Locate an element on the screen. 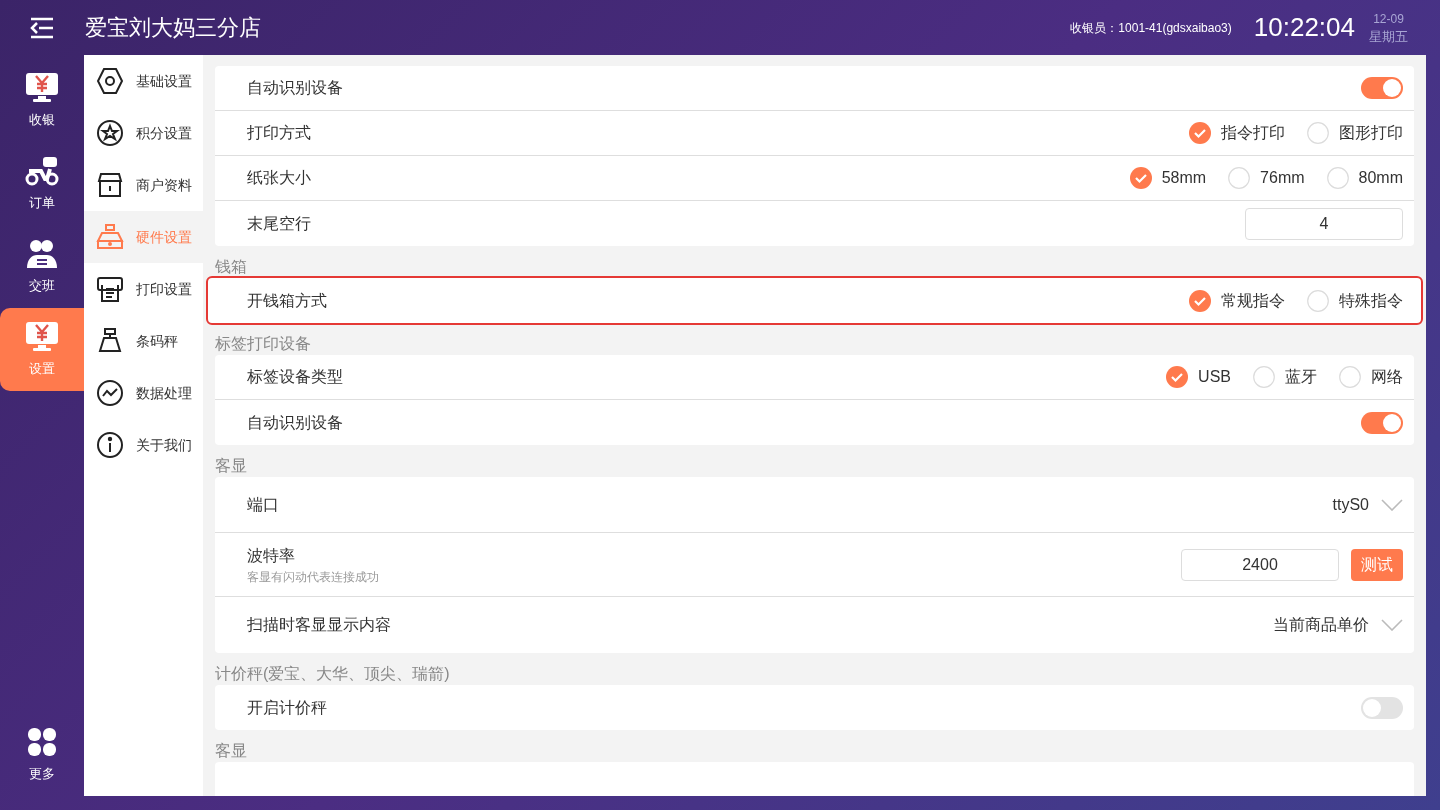  menu-icon is located at coordinates (42, 27).